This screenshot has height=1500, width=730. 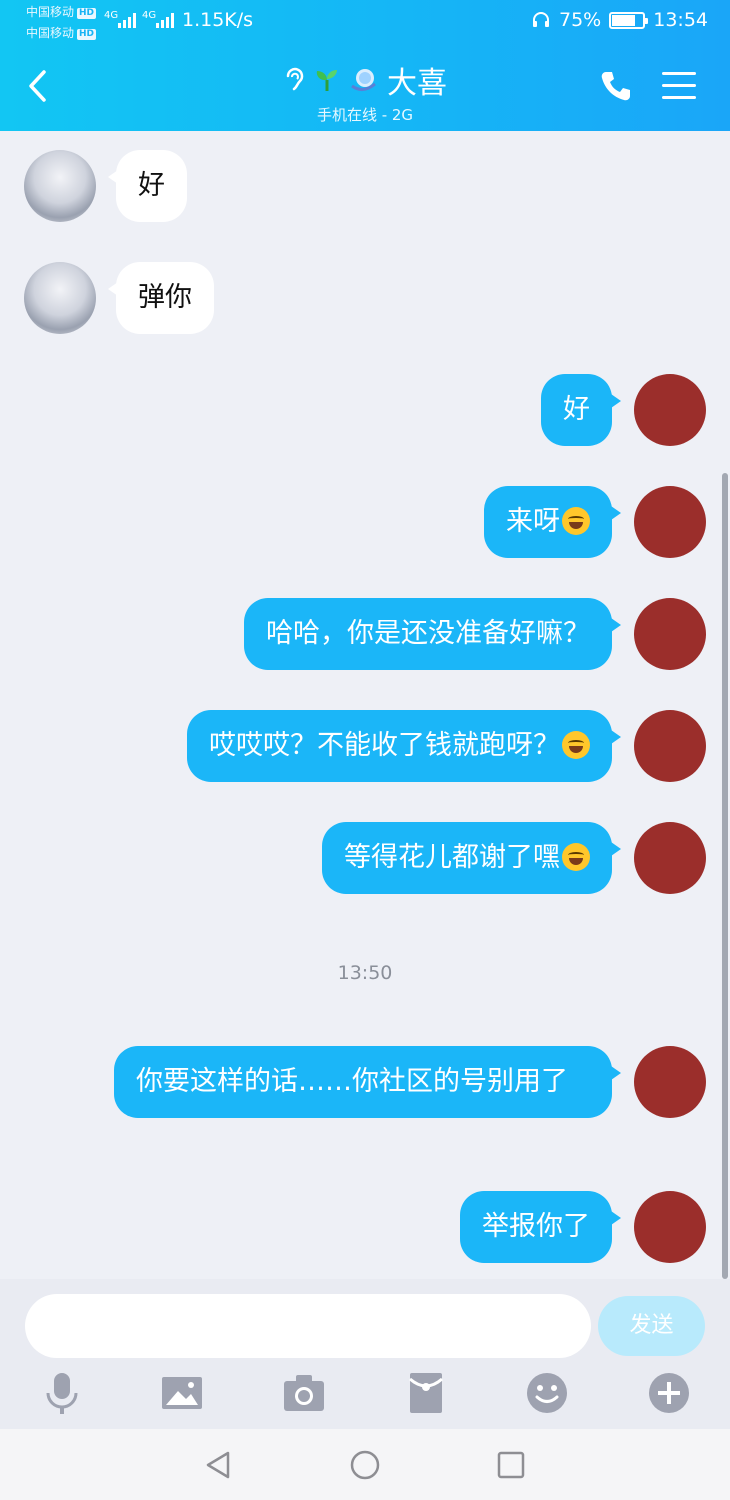 What do you see at coordinates (365, 973) in the screenshot?
I see `timestamp: 13:50` at bounding box center [365, 973].